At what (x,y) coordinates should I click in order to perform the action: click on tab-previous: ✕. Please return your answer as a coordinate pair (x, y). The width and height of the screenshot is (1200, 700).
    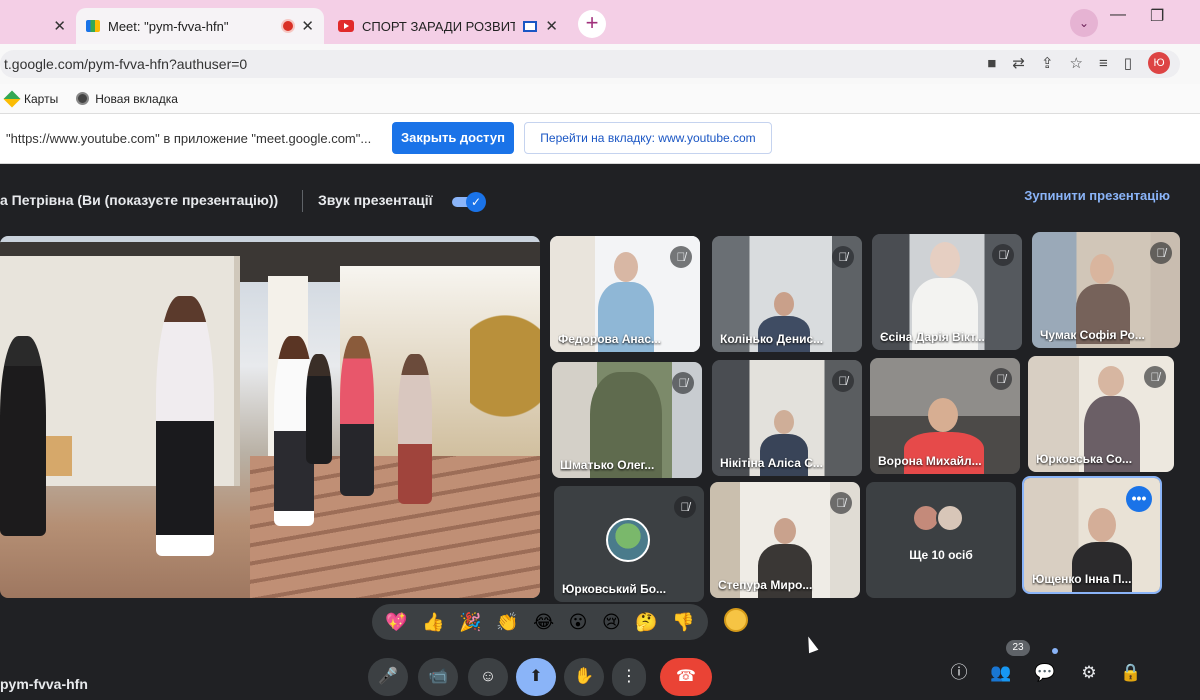
    Looking at the image, I should click on (38, 26).